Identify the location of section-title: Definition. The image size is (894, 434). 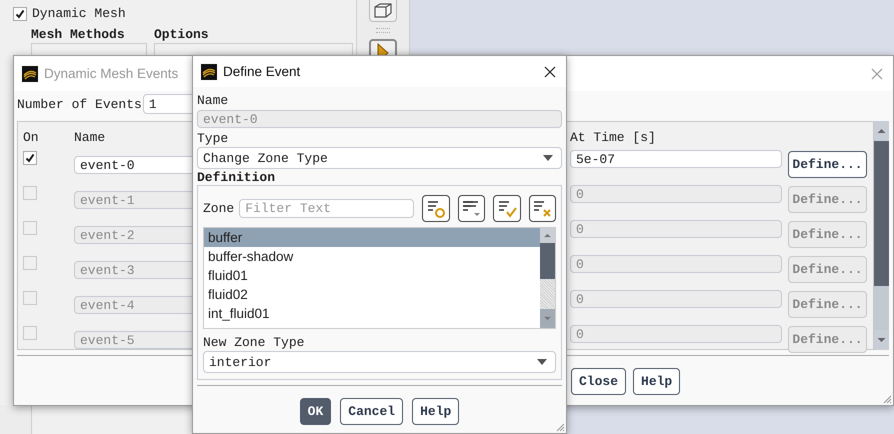
(236, 178).